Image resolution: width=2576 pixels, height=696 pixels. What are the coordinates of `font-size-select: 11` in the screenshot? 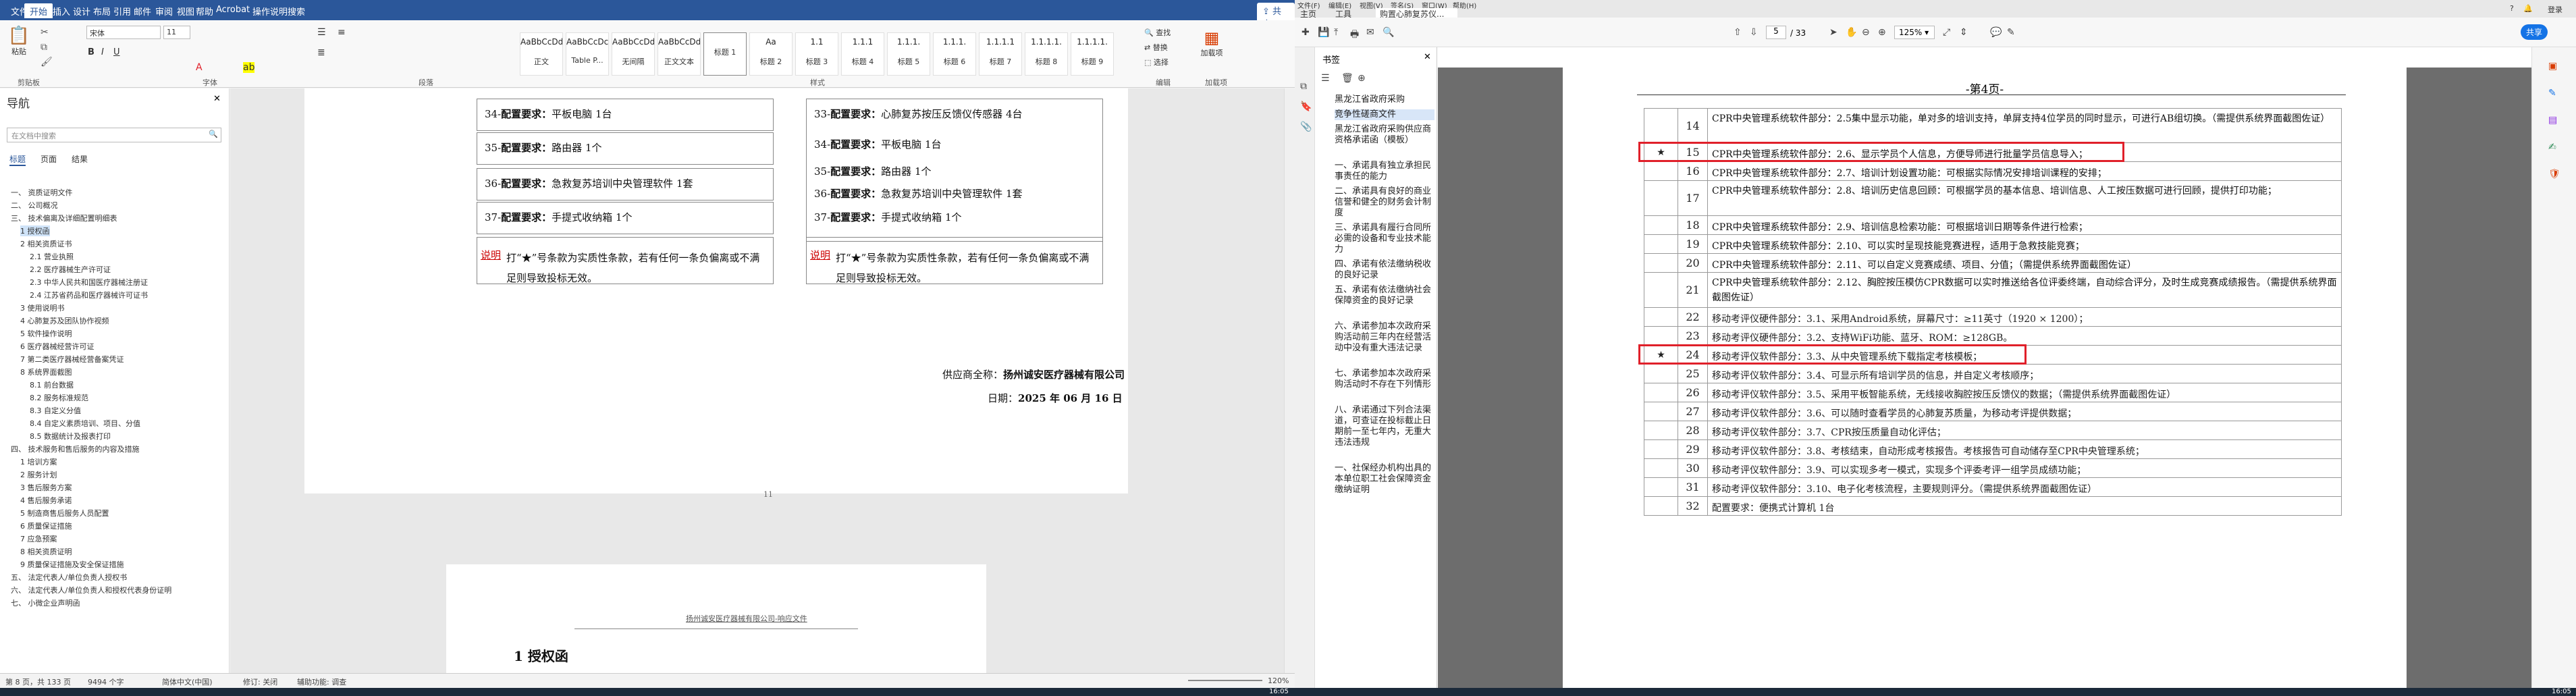 It's located at (177, 32).